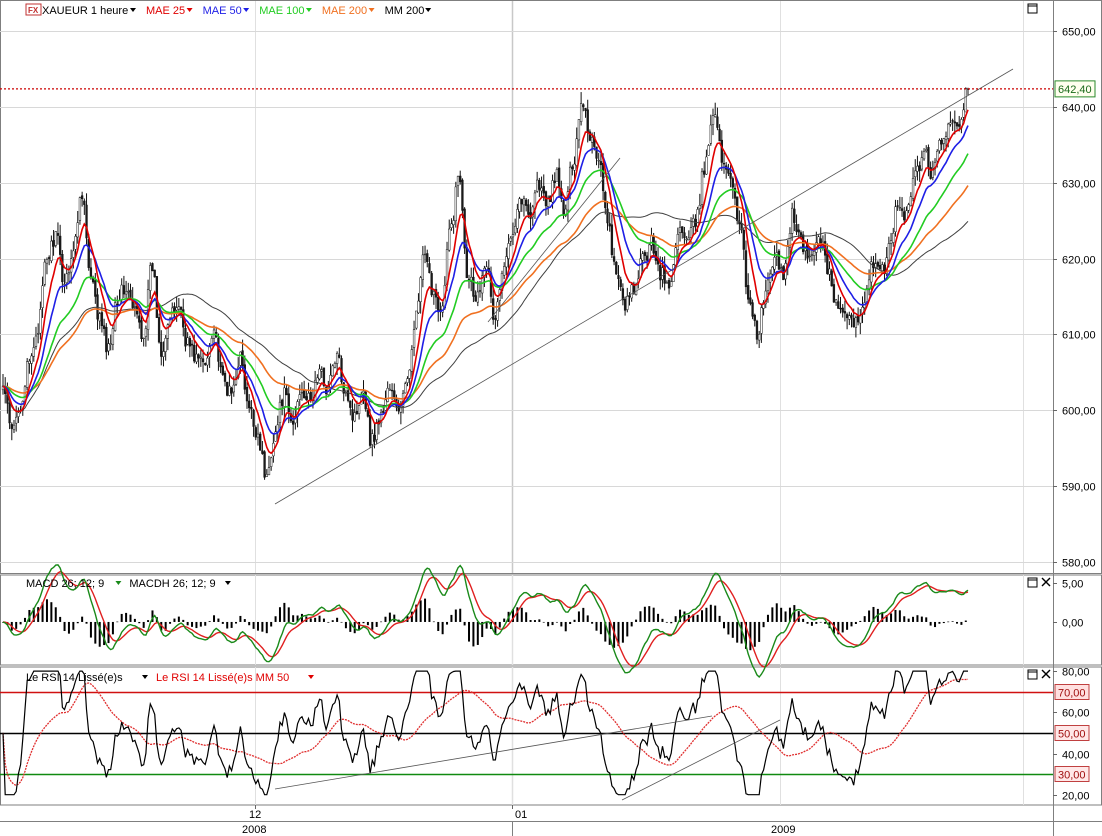 This screenshot has width=1102, height=836. I want to click on time-axis: 12 01 2008 2009, so click(551, 820).